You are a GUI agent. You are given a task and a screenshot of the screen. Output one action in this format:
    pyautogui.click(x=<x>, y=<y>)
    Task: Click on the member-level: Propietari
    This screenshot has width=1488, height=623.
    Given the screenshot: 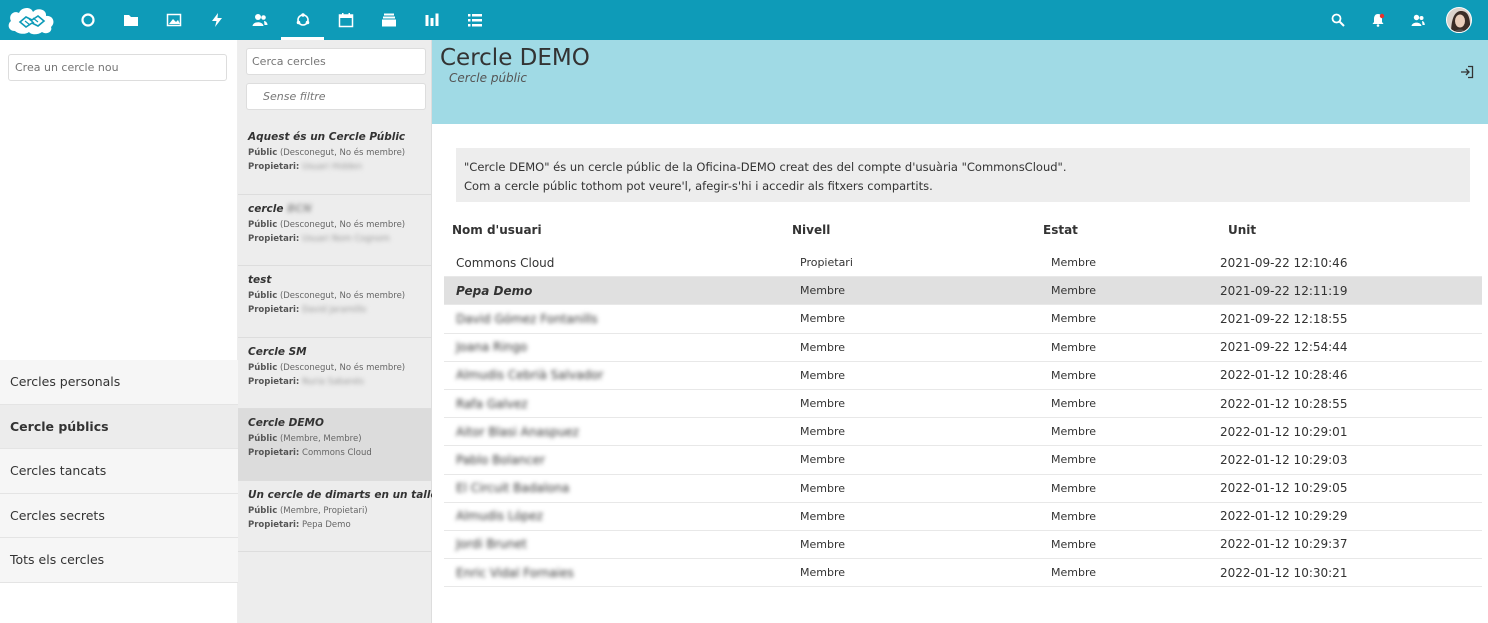 What is the action you would take?
    pyautogui.click(x=826, y=263)
    